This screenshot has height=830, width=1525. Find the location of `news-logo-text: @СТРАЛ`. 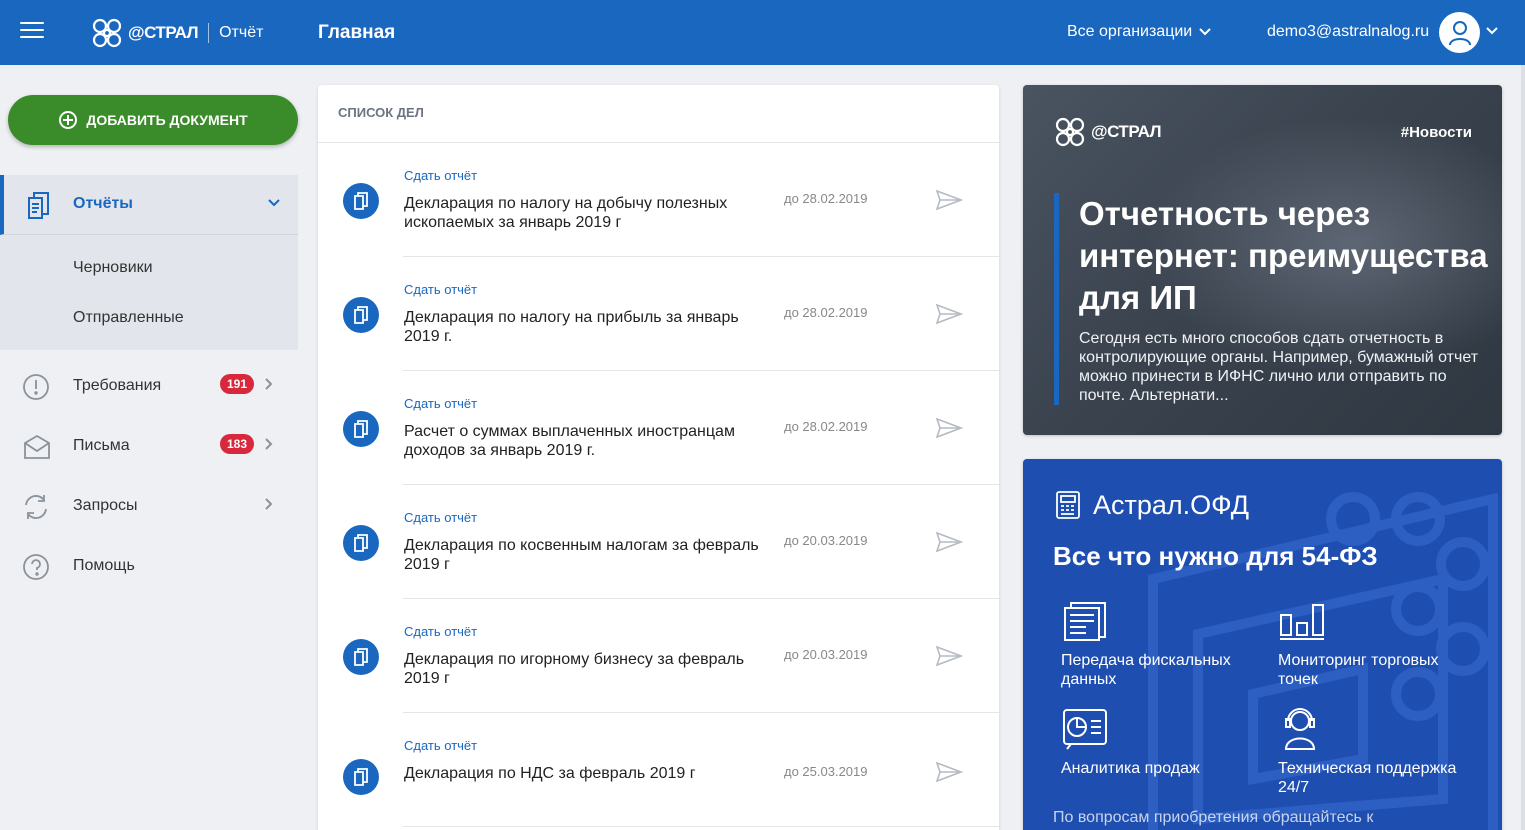

news-logo-text: @СТРАЛ is located at coordinates (1126, 131).